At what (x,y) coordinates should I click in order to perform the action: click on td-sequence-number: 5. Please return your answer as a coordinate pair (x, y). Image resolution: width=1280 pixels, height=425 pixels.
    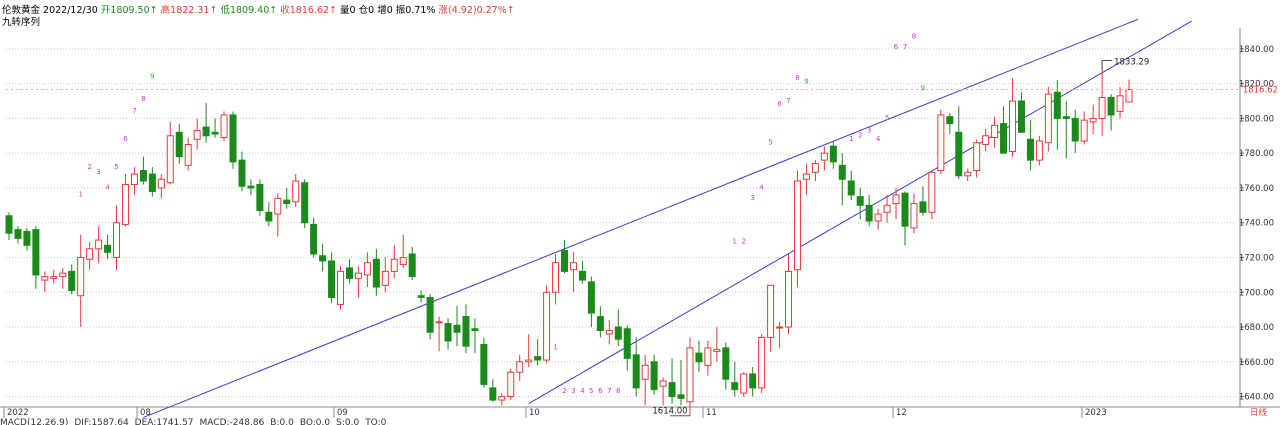
    Looking at the image, I should click on (591, 391).